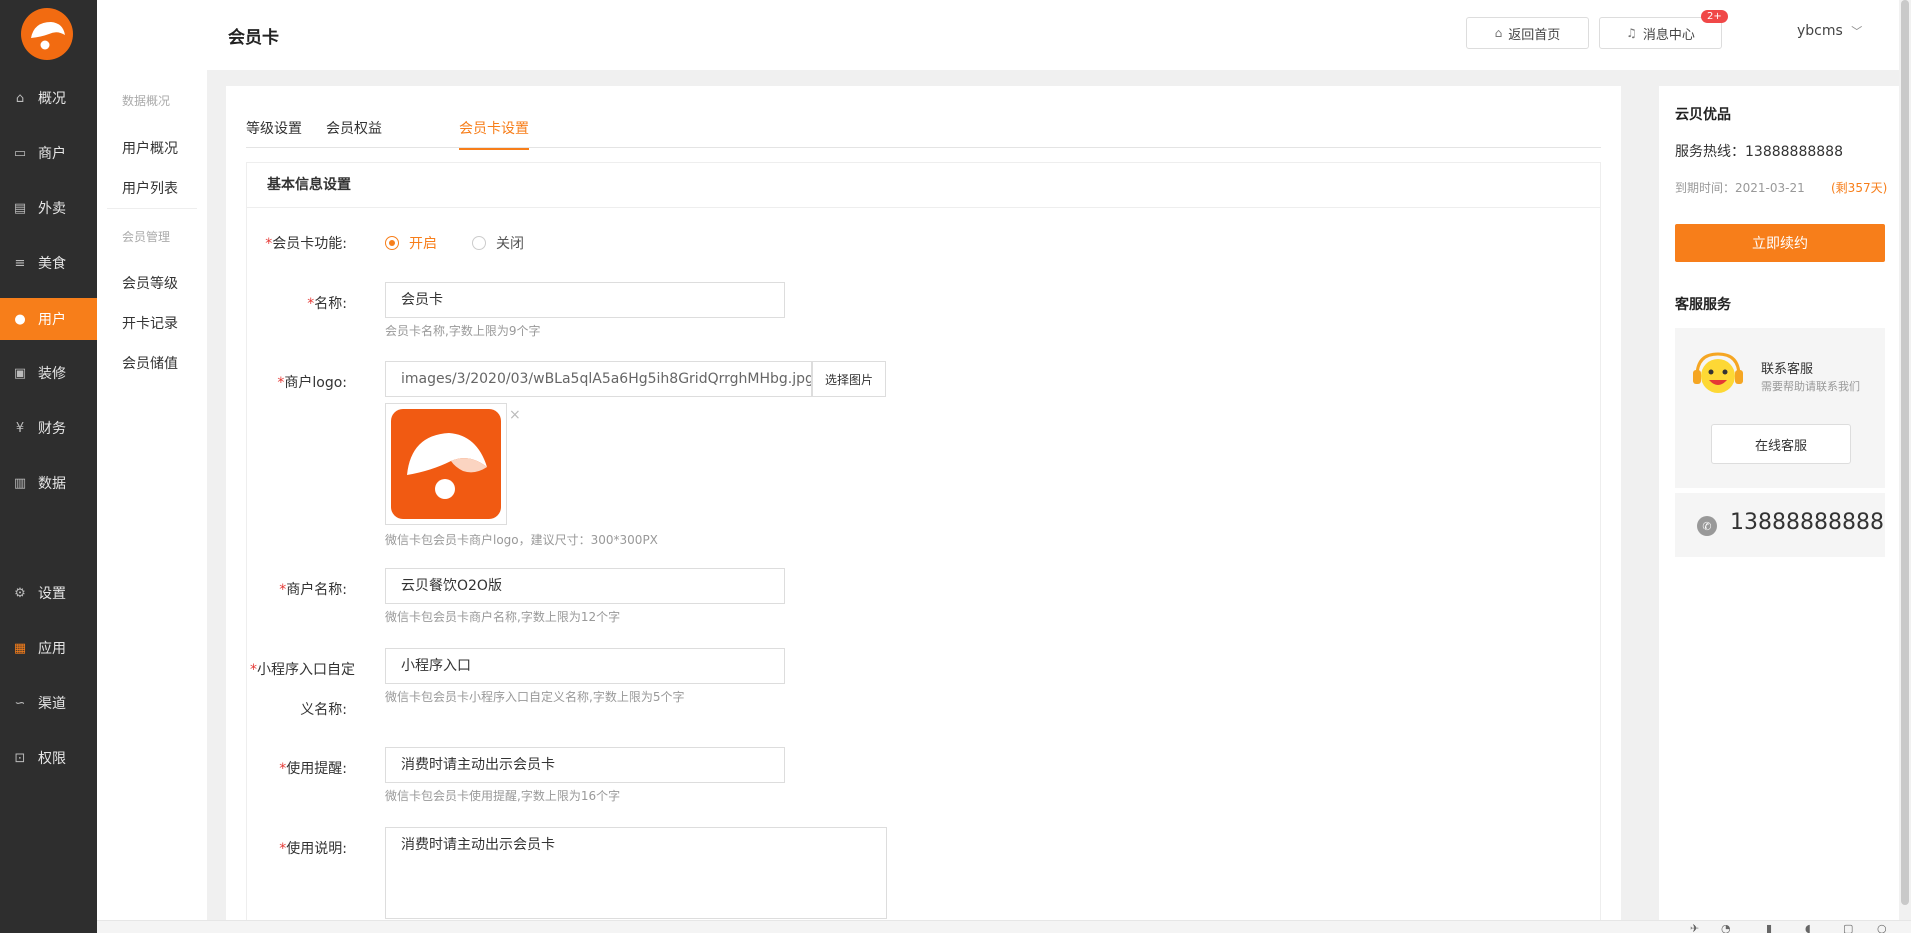 This screenshot has height=933, width=1911. I want to click on subnav-item-card-records: 开卡记录, so click(150, 323).